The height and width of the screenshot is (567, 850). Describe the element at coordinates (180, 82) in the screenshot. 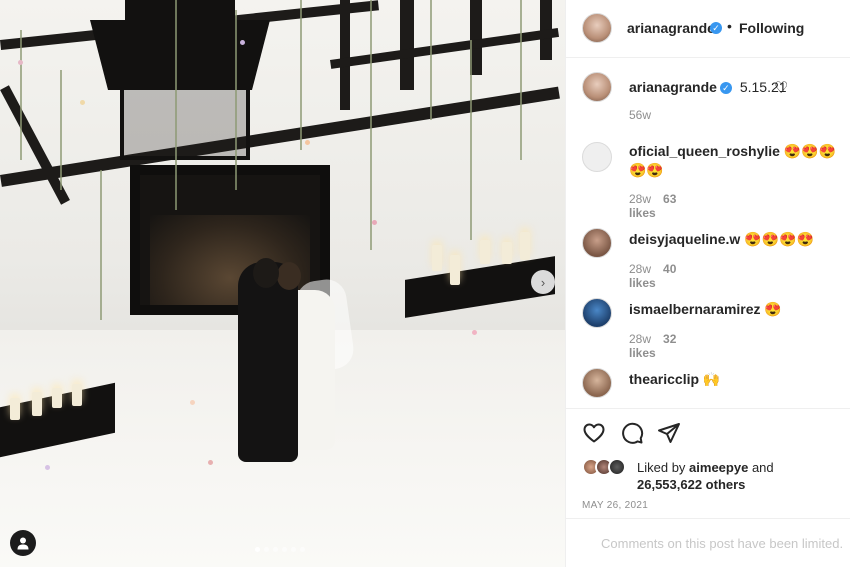

I see `lantern` at that location.